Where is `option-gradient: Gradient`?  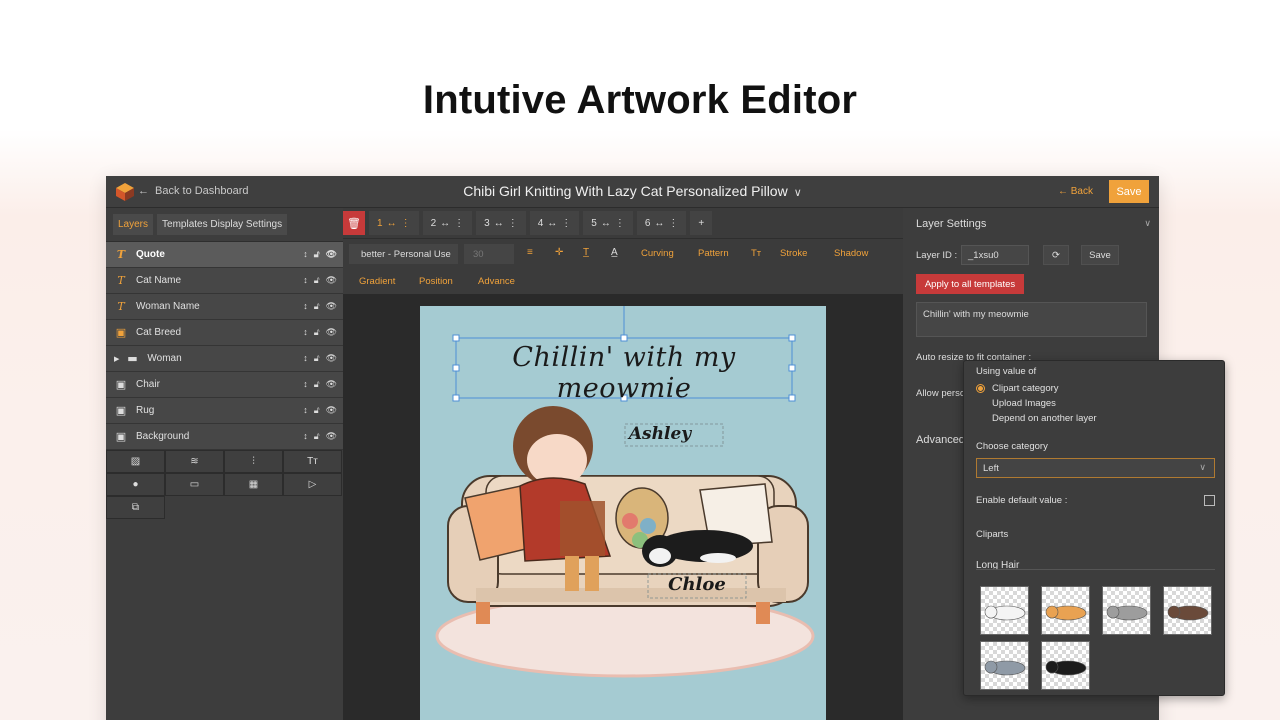 option-gradient: Gradient is located at coordinates (377, 281).